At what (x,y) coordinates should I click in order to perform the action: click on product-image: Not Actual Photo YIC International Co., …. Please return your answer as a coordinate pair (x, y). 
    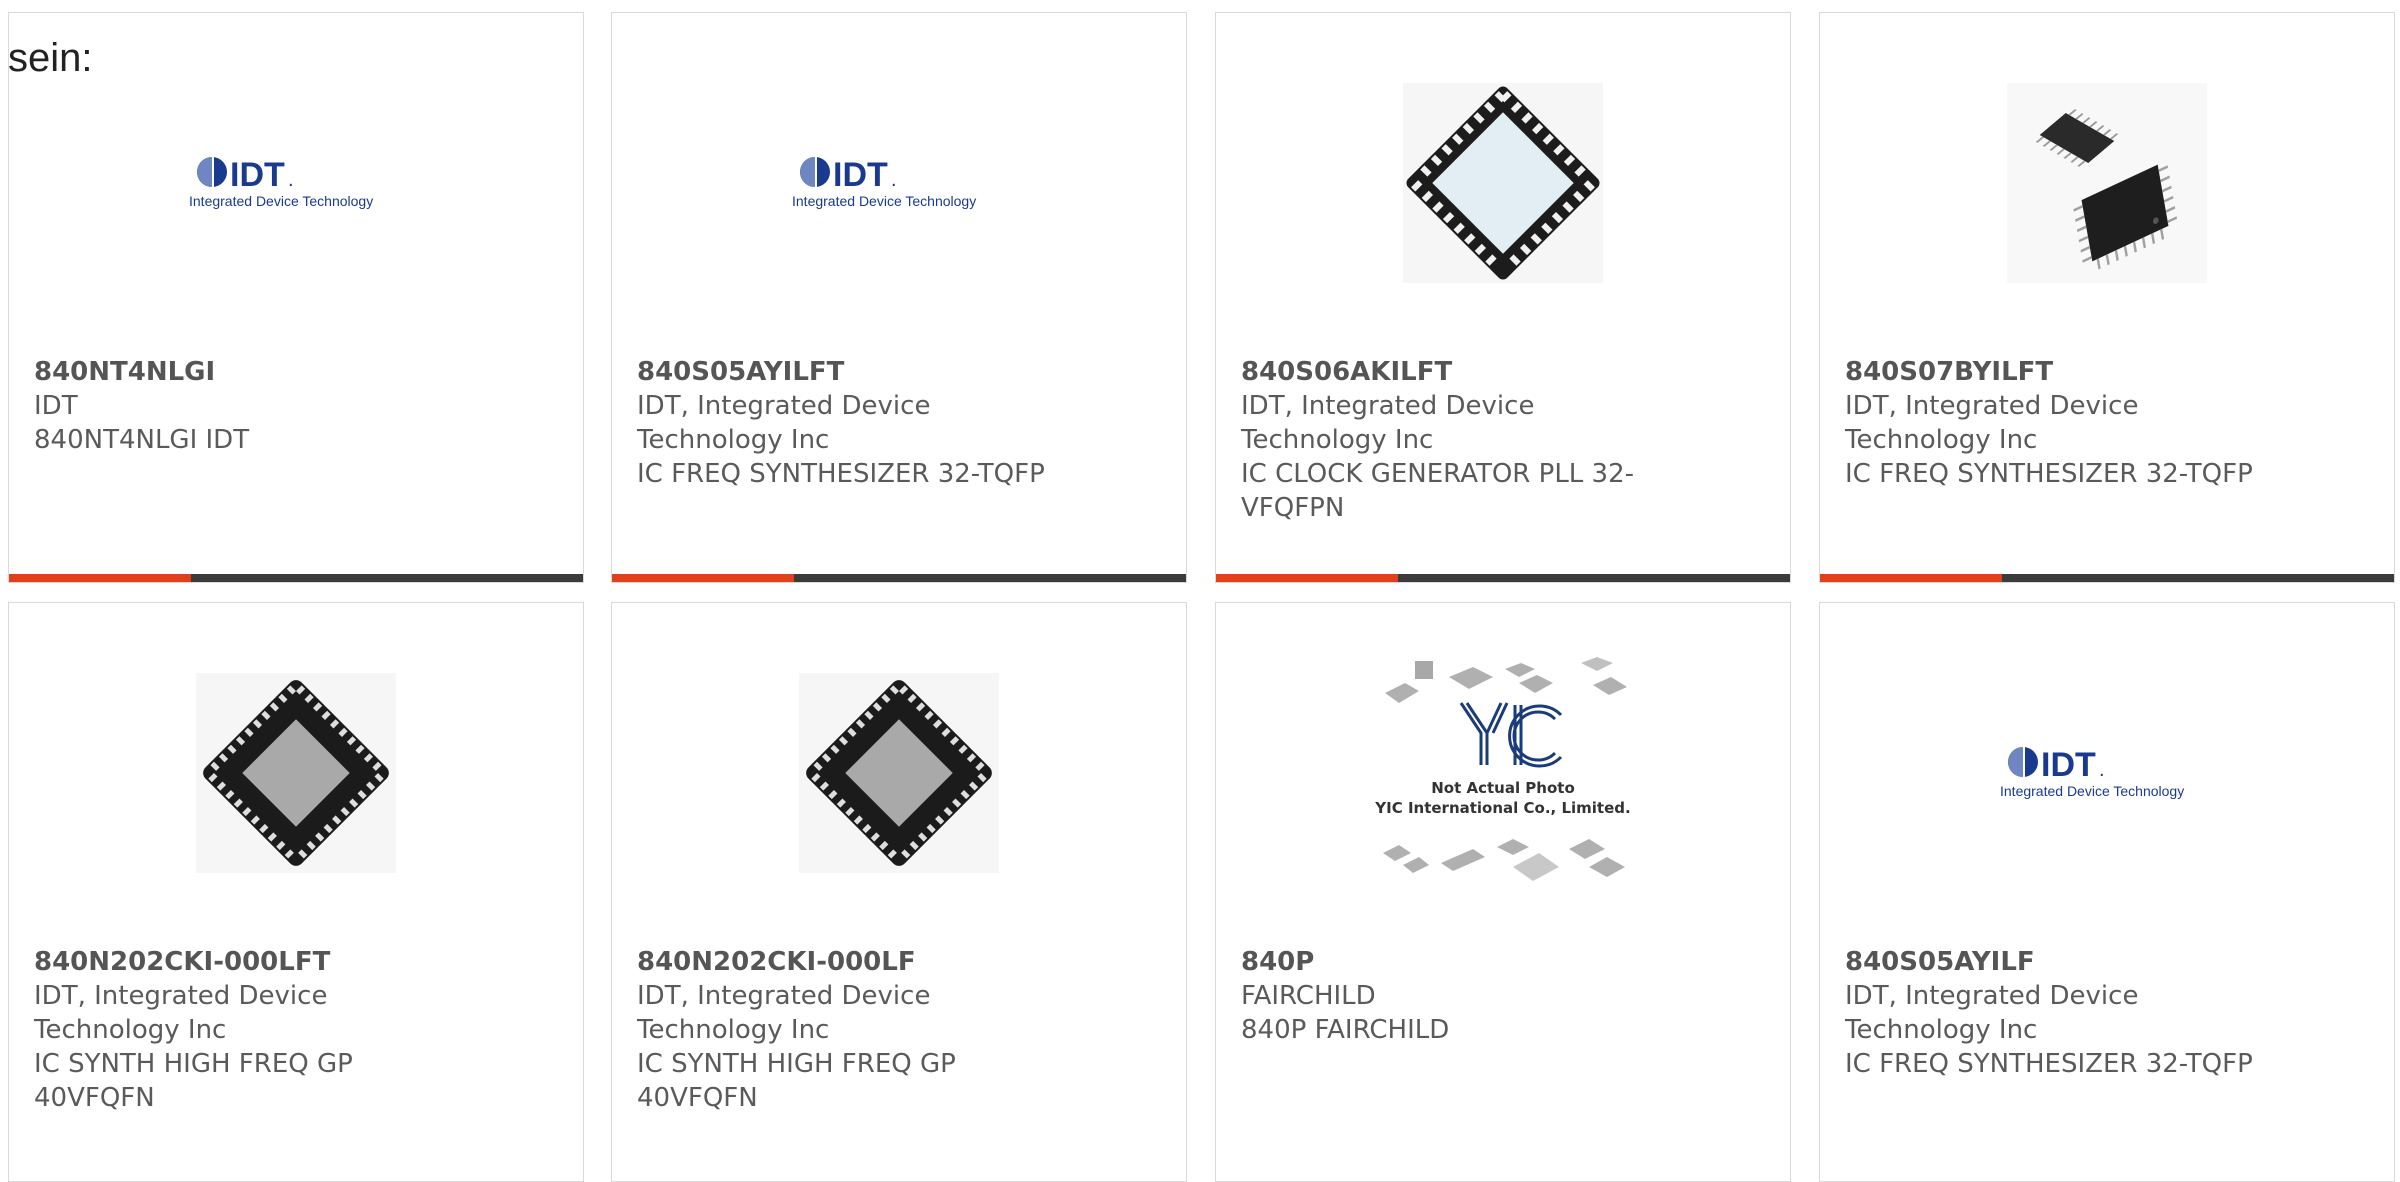
    Looking at the image, I should click on (1503, 773).